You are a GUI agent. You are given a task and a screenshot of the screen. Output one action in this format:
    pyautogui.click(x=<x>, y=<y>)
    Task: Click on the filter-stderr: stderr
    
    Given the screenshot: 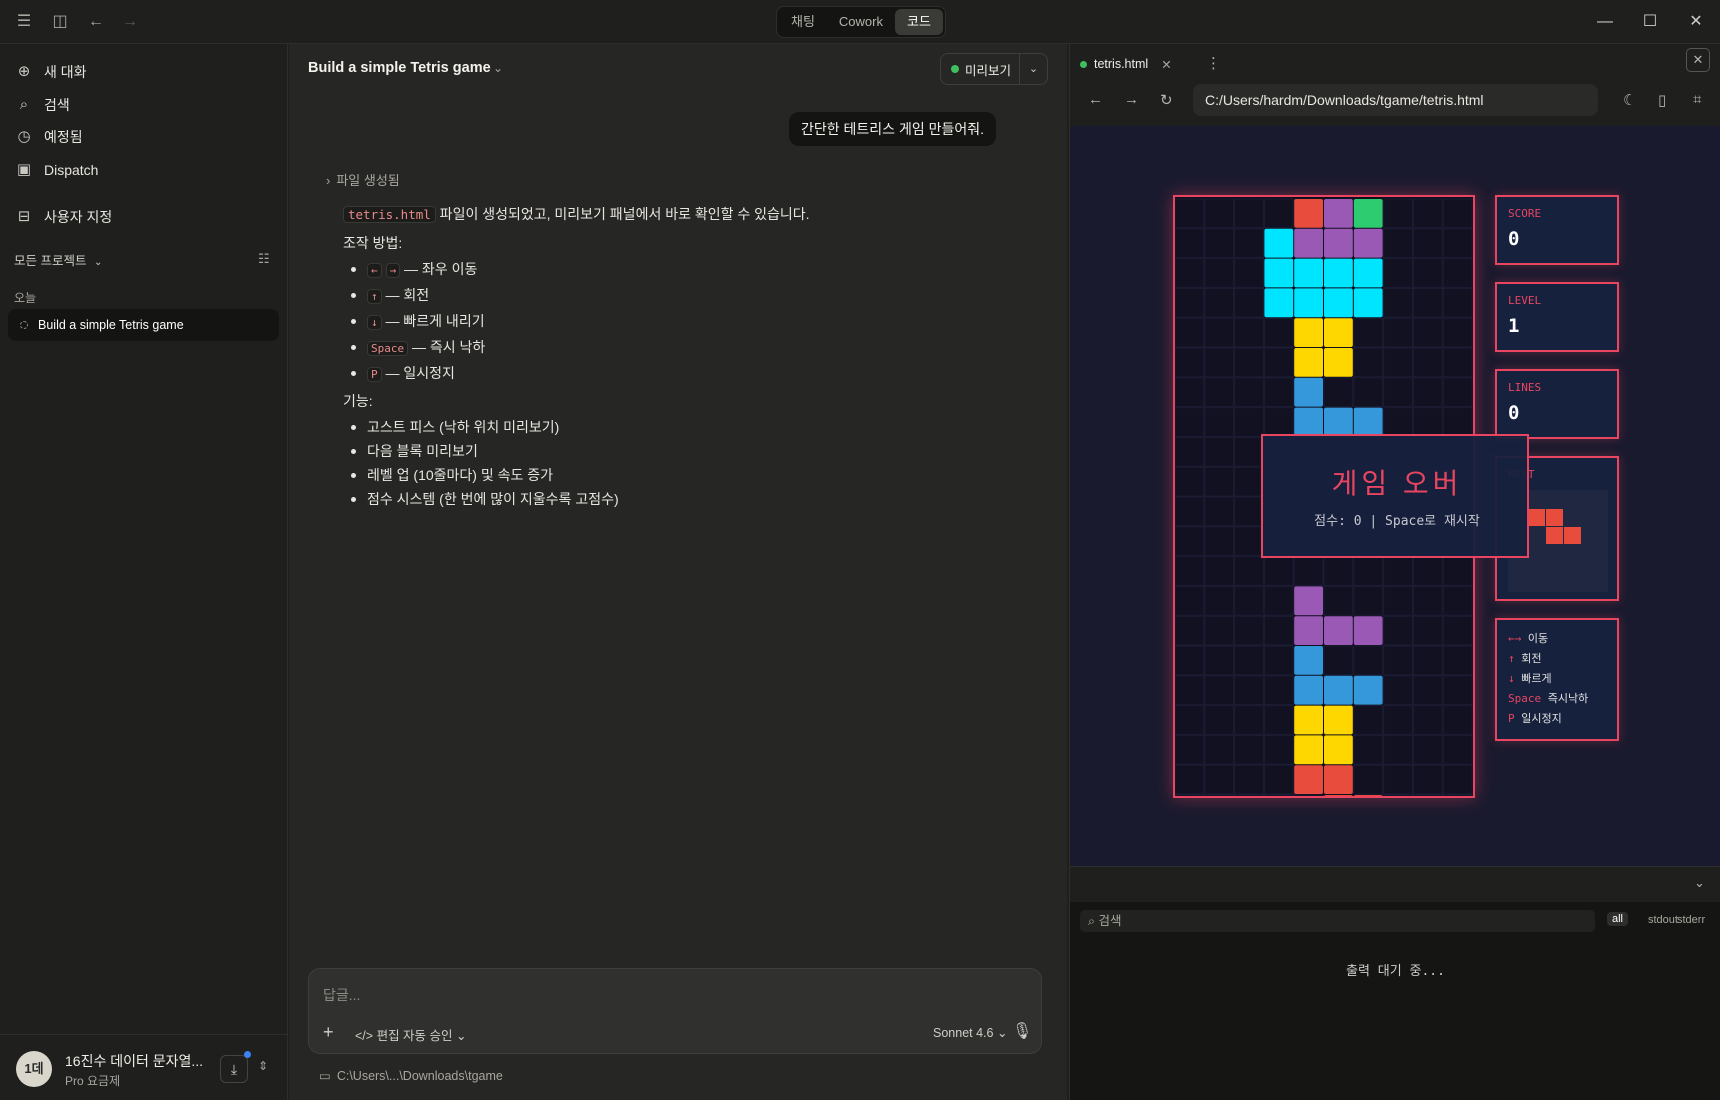 What is the action you would take?
    pyautogui.click(x=1691, y=920)
    